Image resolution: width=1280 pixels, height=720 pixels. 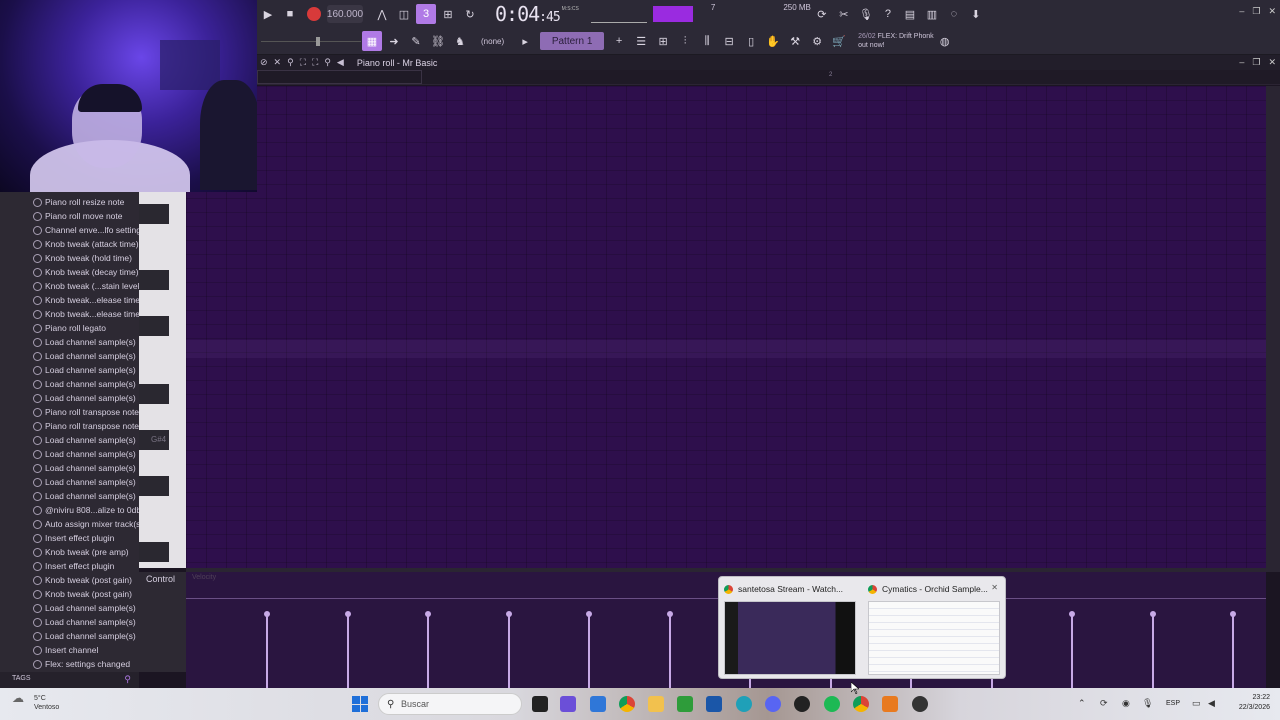 What do you see at coordinates (568, 704) in the screenshot?
I see `teams-app-icon` at bounding box center [568, 704].